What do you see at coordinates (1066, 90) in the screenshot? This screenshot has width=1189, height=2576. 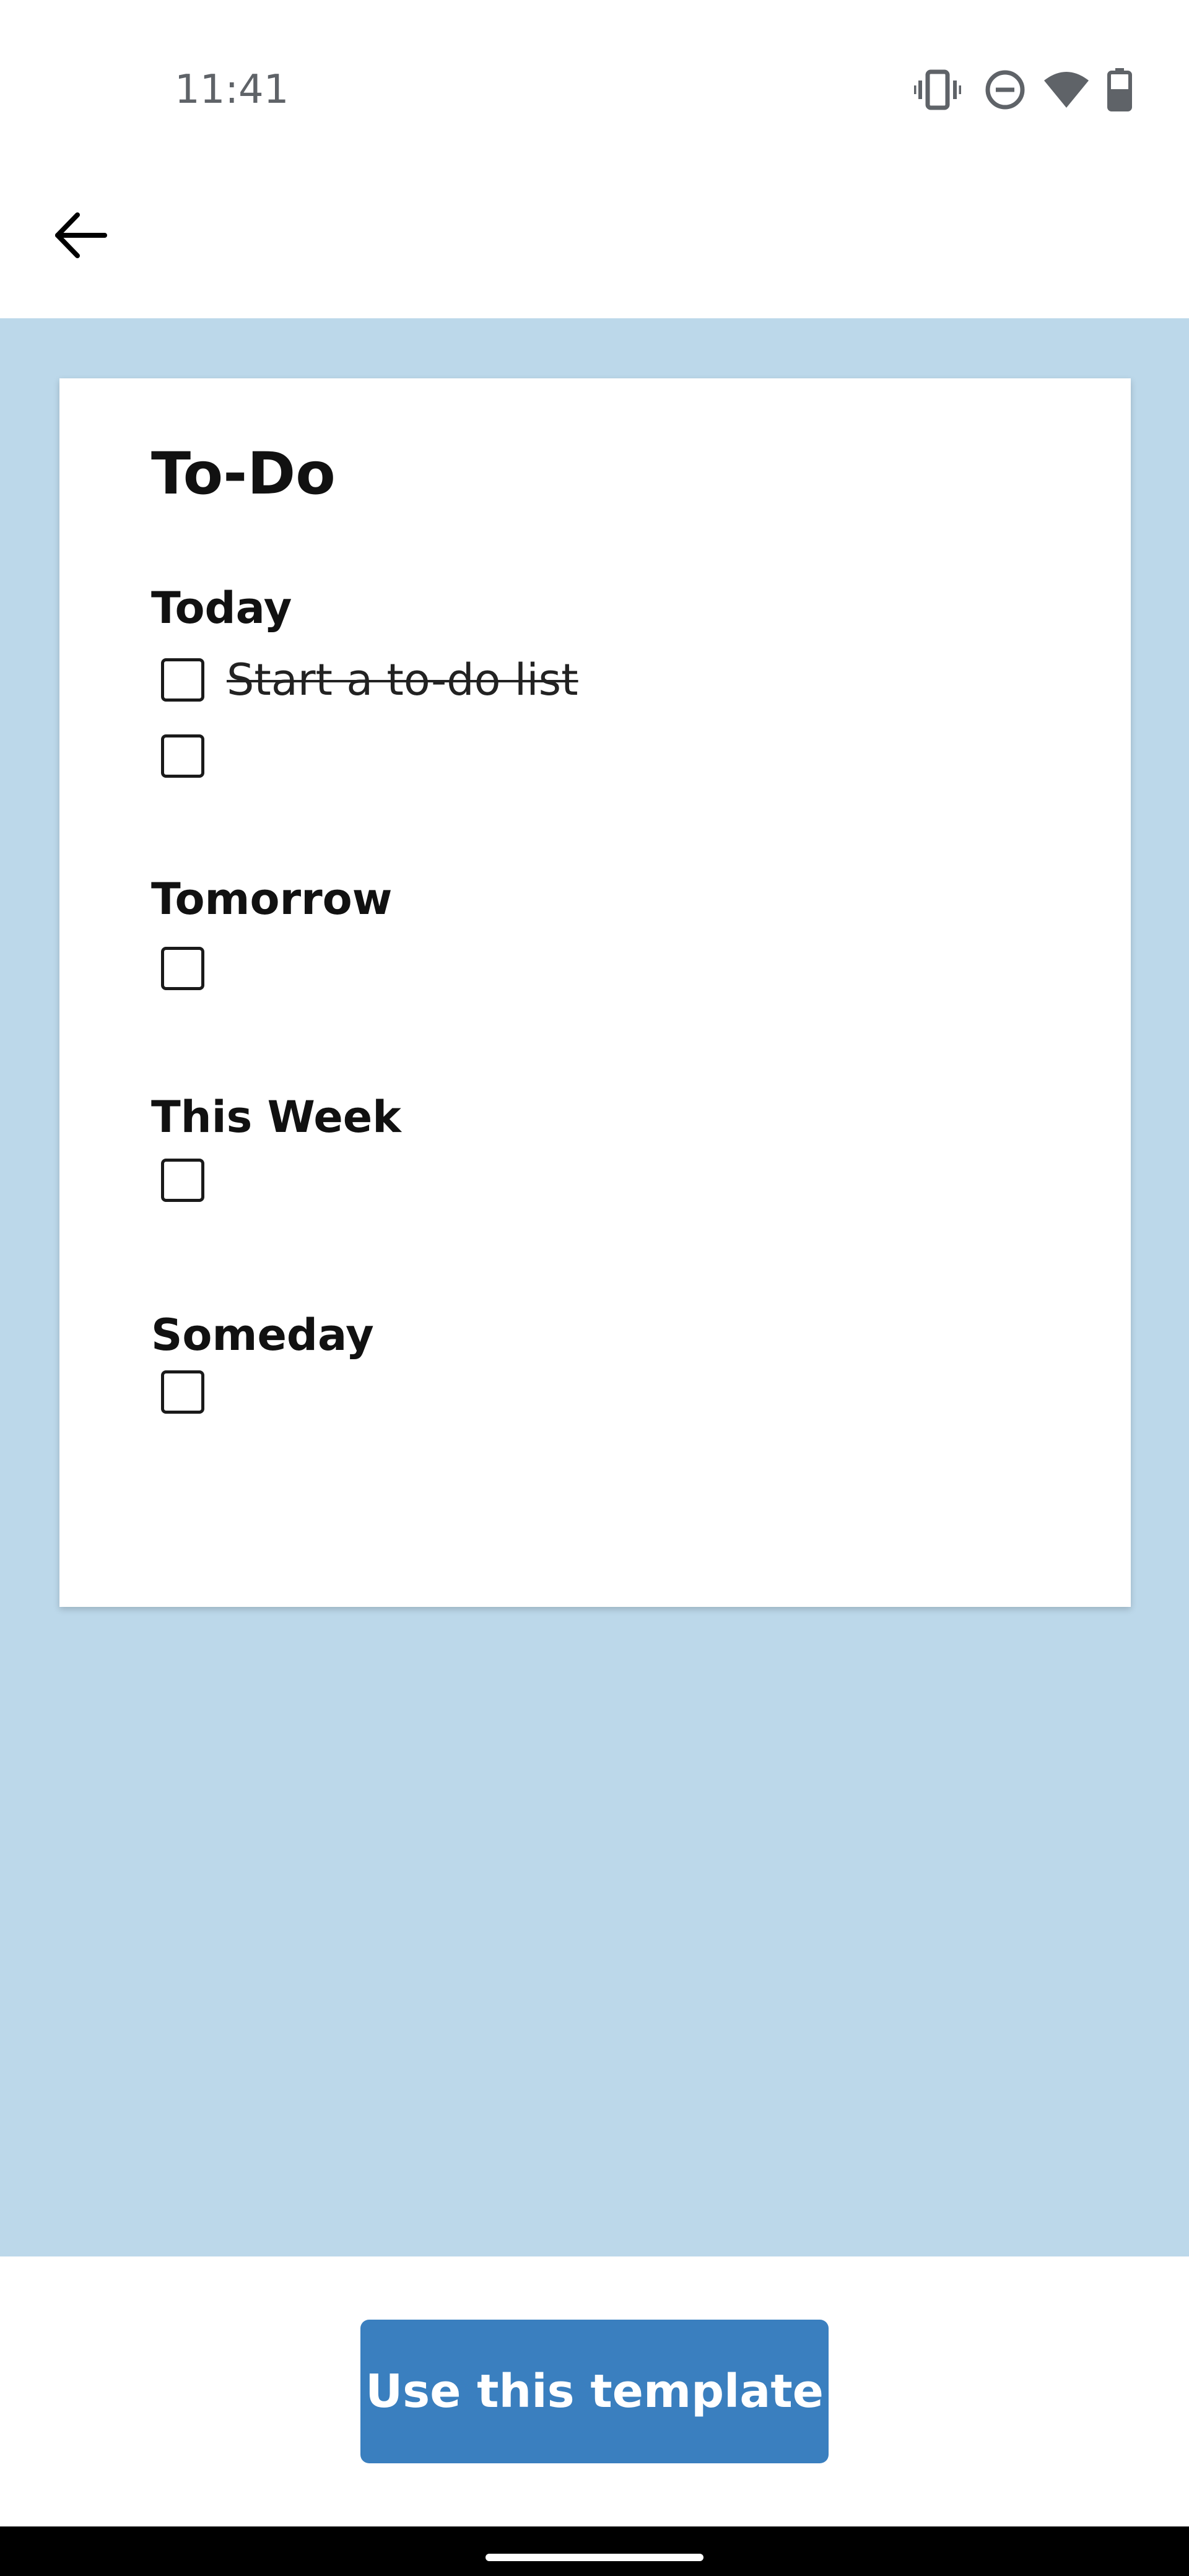 I see `wifi-icon` at bounding box center [1066, 90].